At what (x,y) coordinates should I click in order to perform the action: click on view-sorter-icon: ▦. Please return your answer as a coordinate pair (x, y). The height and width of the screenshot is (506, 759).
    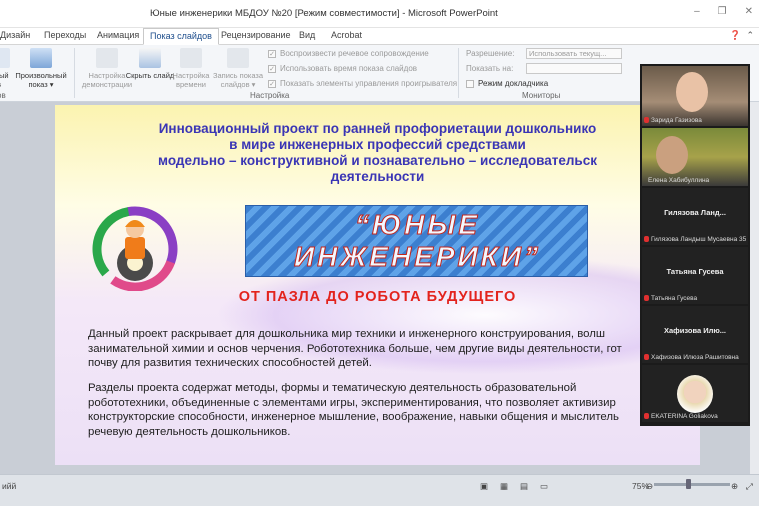
    Looking at the image, I should click on (504, 486).